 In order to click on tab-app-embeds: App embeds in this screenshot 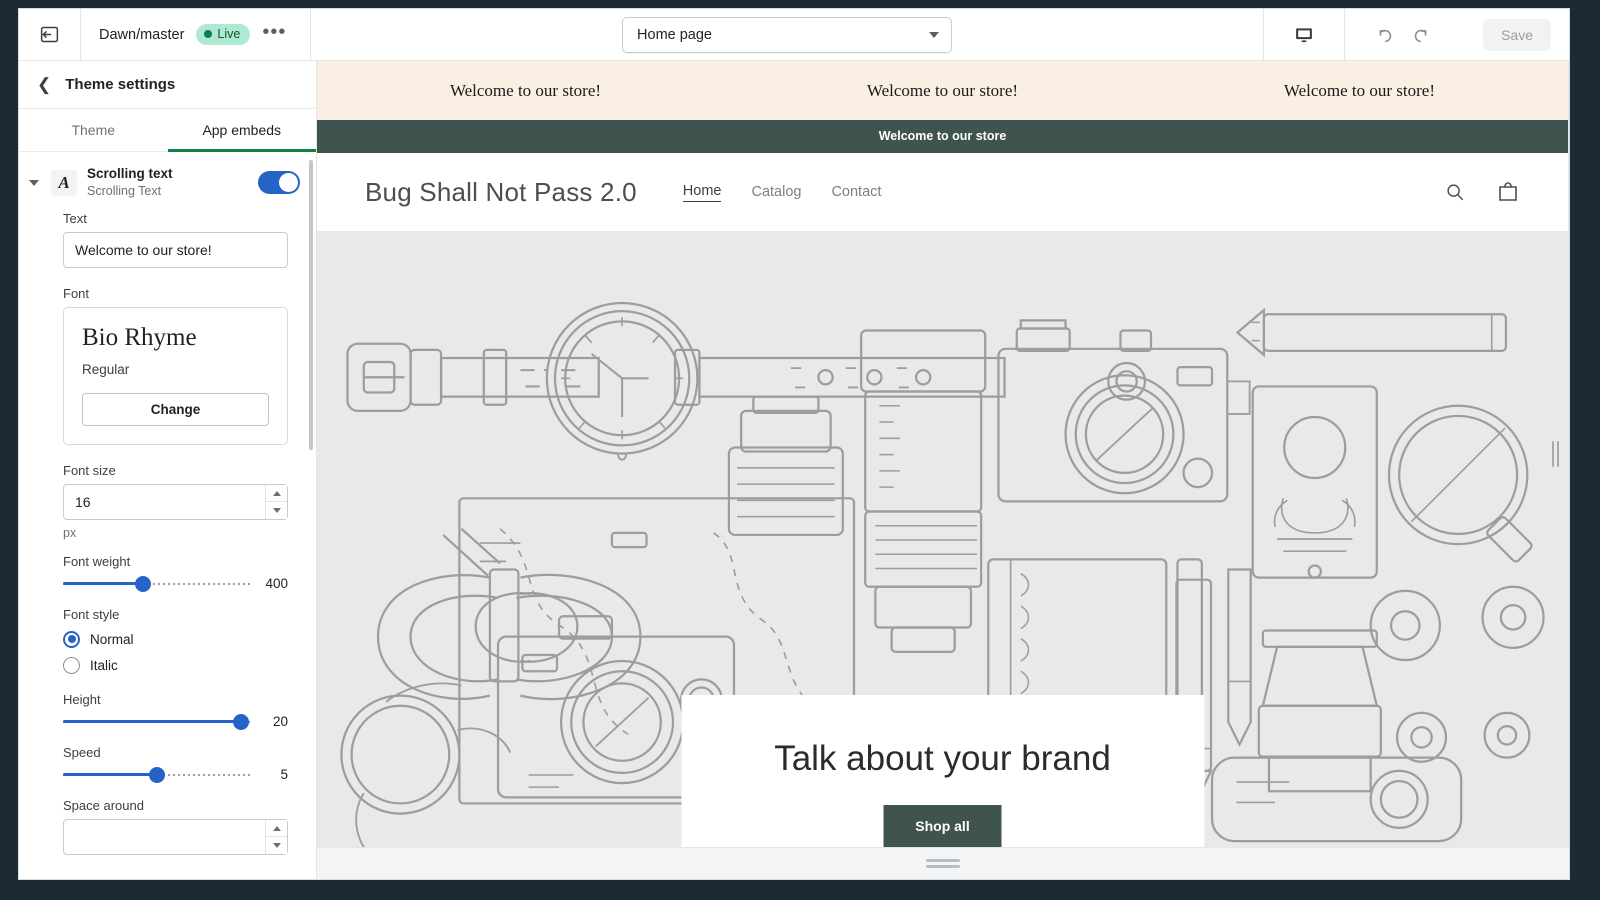, I will do `click(241, 130)`.